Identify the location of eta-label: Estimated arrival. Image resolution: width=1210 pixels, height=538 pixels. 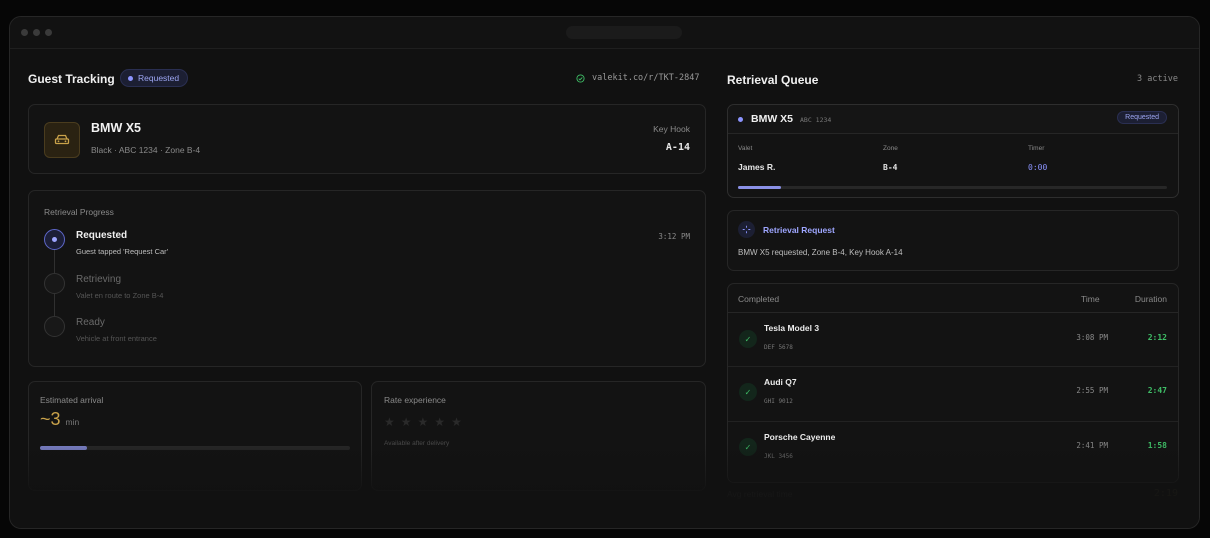
(72, 400).